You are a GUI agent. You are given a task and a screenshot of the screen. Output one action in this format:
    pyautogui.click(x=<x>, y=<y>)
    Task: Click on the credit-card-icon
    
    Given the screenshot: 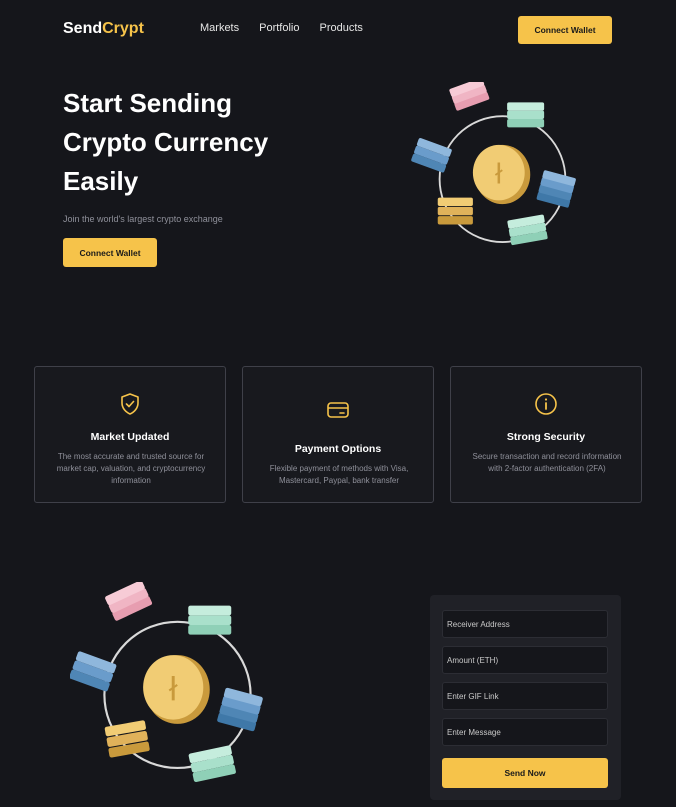 What is the action you would take?
    pyautogui.click(x=338, y=410)
    